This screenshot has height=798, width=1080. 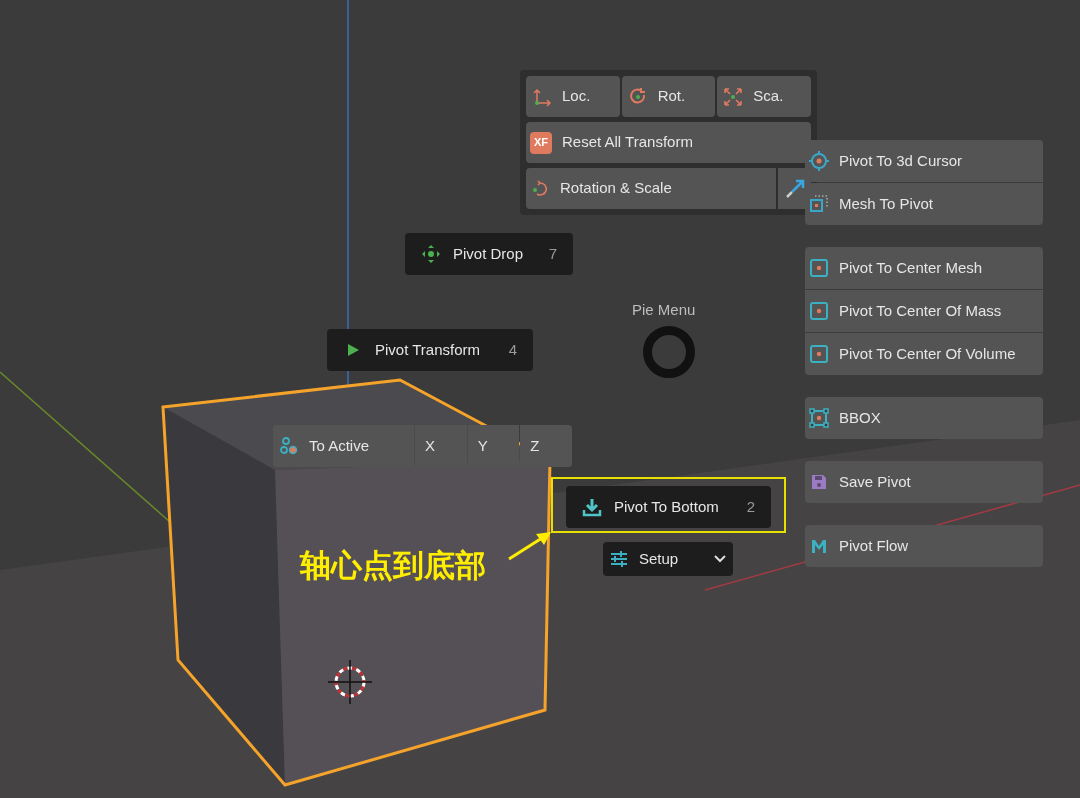 I want to click on setup-dropdown: Setup, so click(x=668, y=559).